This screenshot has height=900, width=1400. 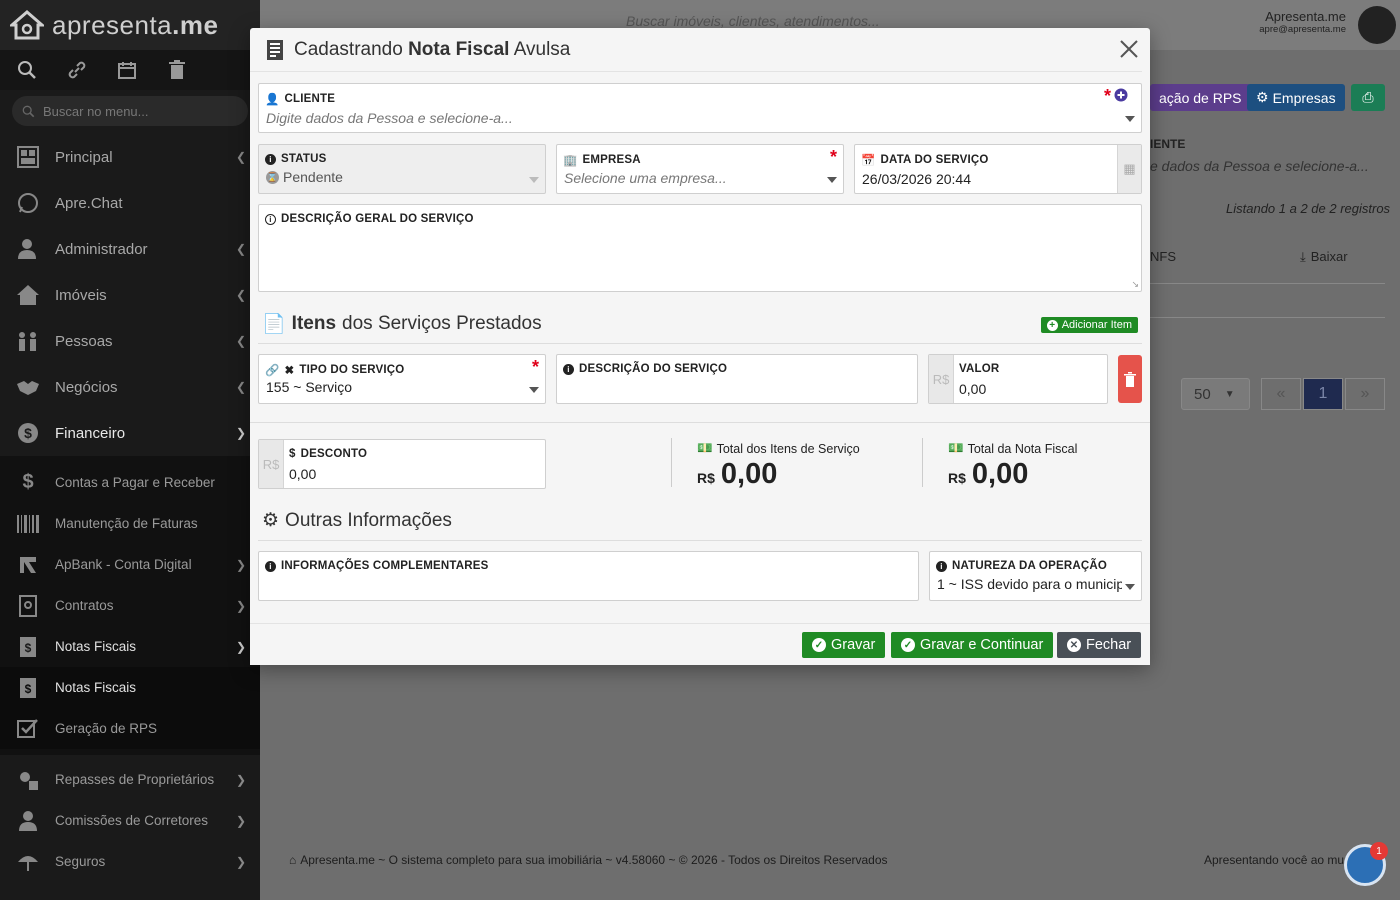 What do you see at coordinates (130, 203) in the screenshot?
I see `sidebar-item-aprechat: Apre.Chat` at bounding box center [130, 203].